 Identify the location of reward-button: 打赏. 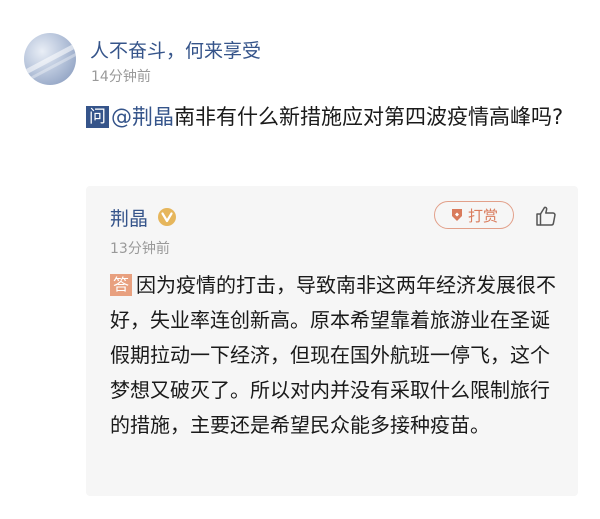
(474, 215).